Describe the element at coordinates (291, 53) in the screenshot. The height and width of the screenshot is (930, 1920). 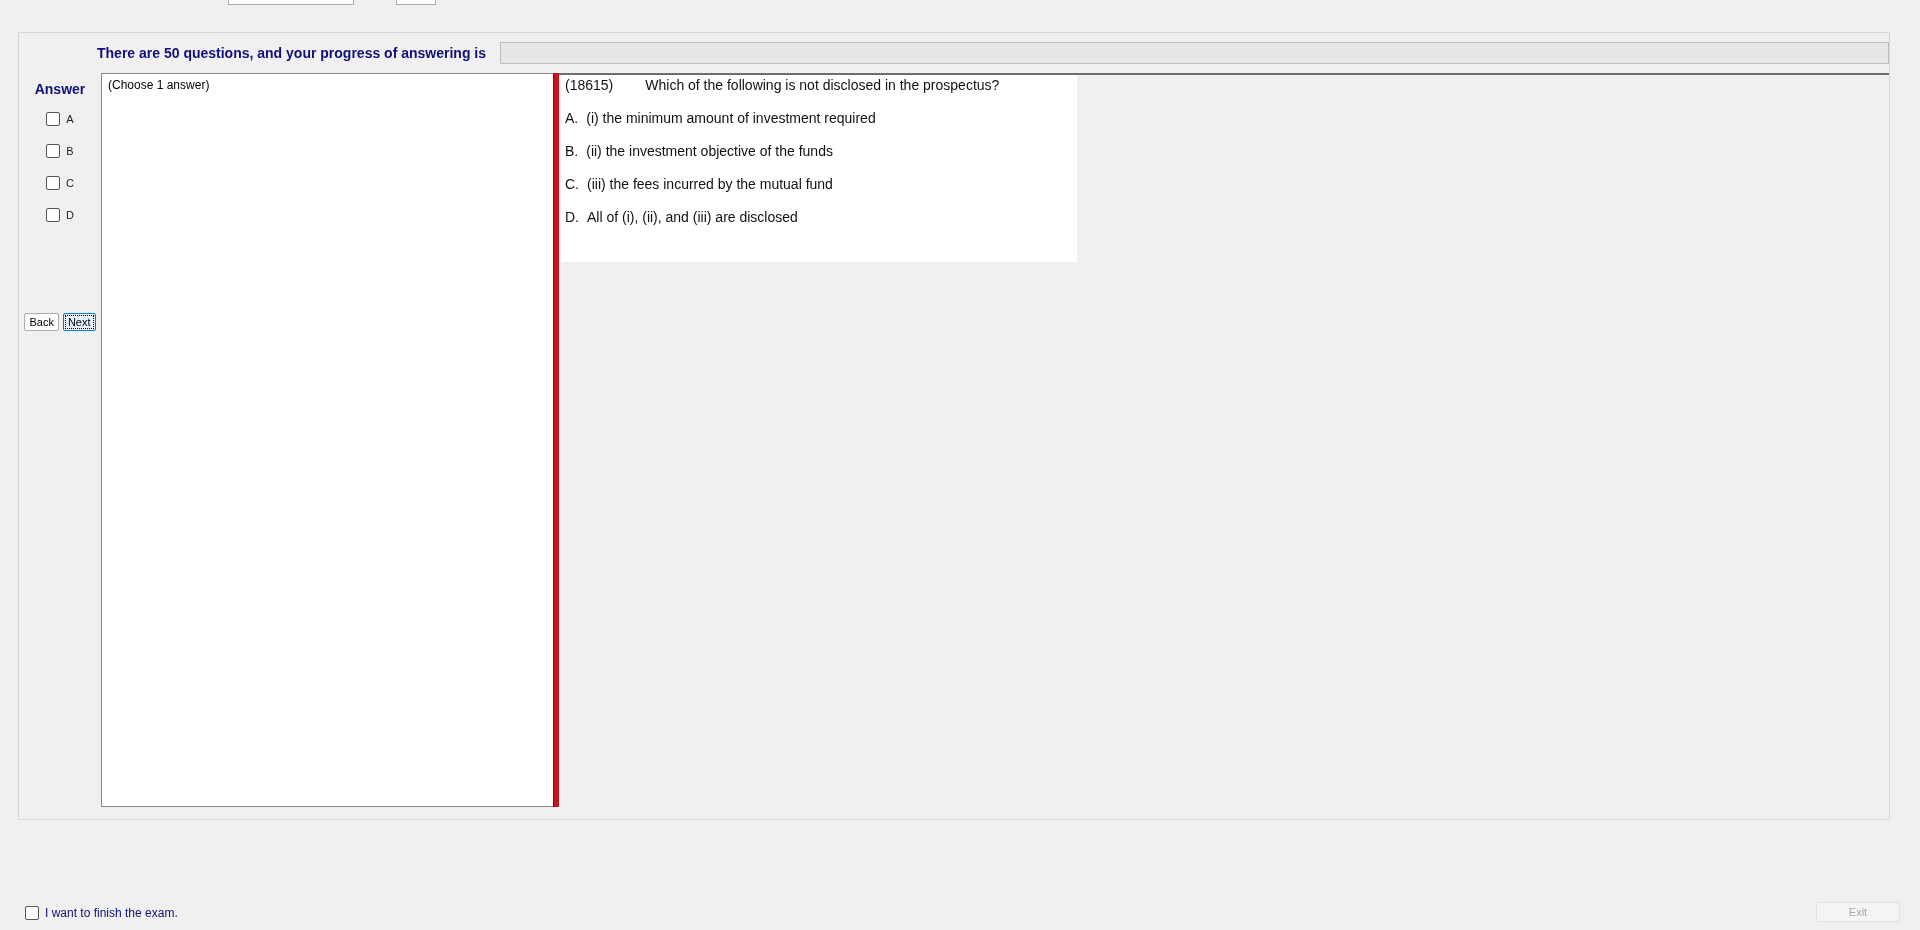
I see `progress-text: There are 50 questions, and your progress of answering is` at that location.